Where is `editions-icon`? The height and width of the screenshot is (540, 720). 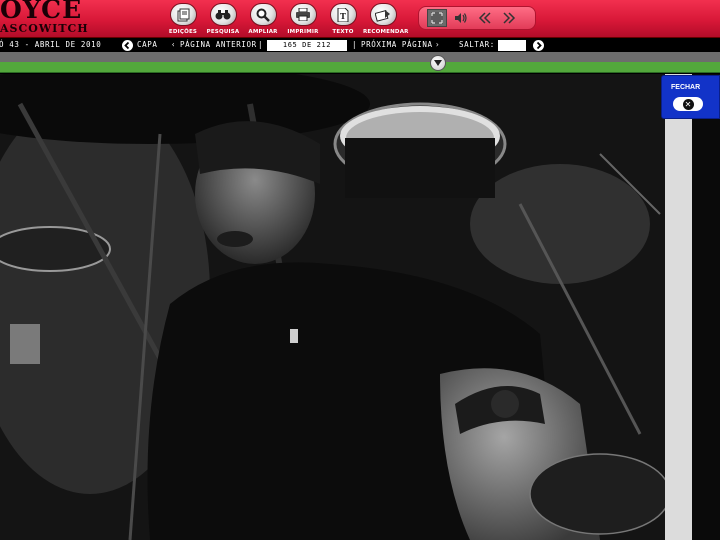 editions-icon is located at coordinates (183, 14).